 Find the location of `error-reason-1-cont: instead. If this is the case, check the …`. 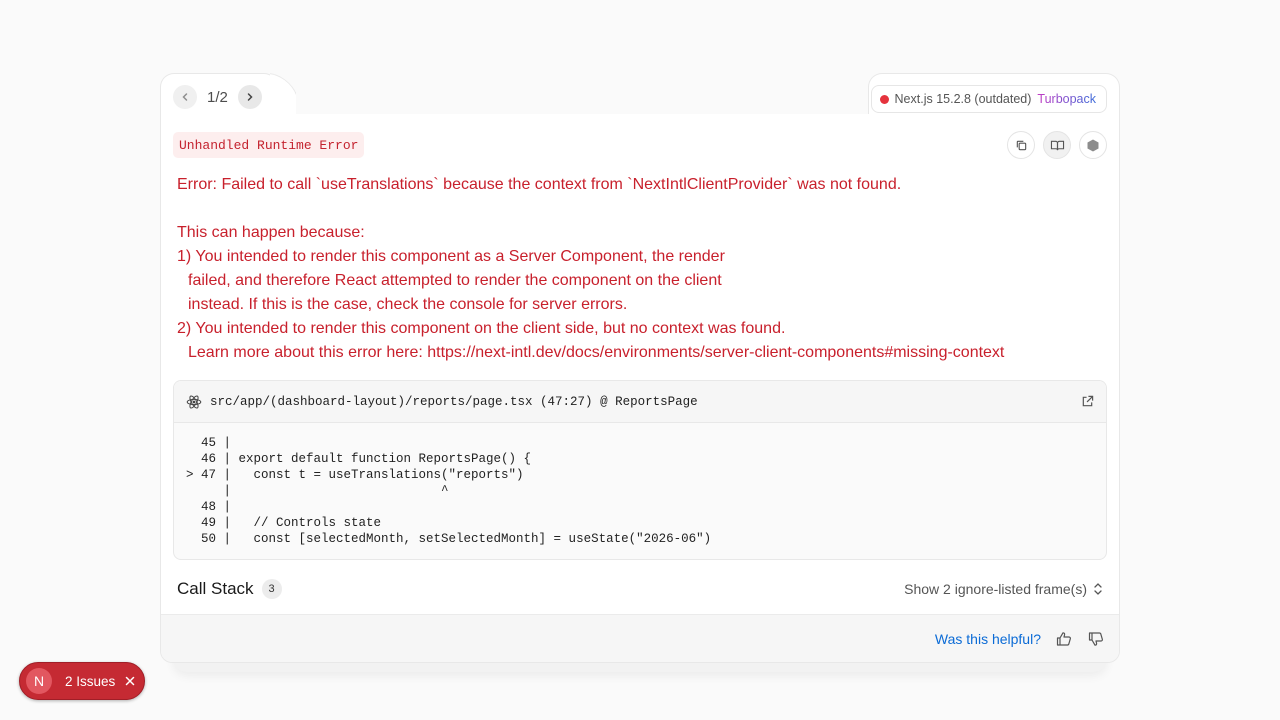

error-reason-1-cont: instead. If this is the case, check the … is located at coordinates (408, 304).